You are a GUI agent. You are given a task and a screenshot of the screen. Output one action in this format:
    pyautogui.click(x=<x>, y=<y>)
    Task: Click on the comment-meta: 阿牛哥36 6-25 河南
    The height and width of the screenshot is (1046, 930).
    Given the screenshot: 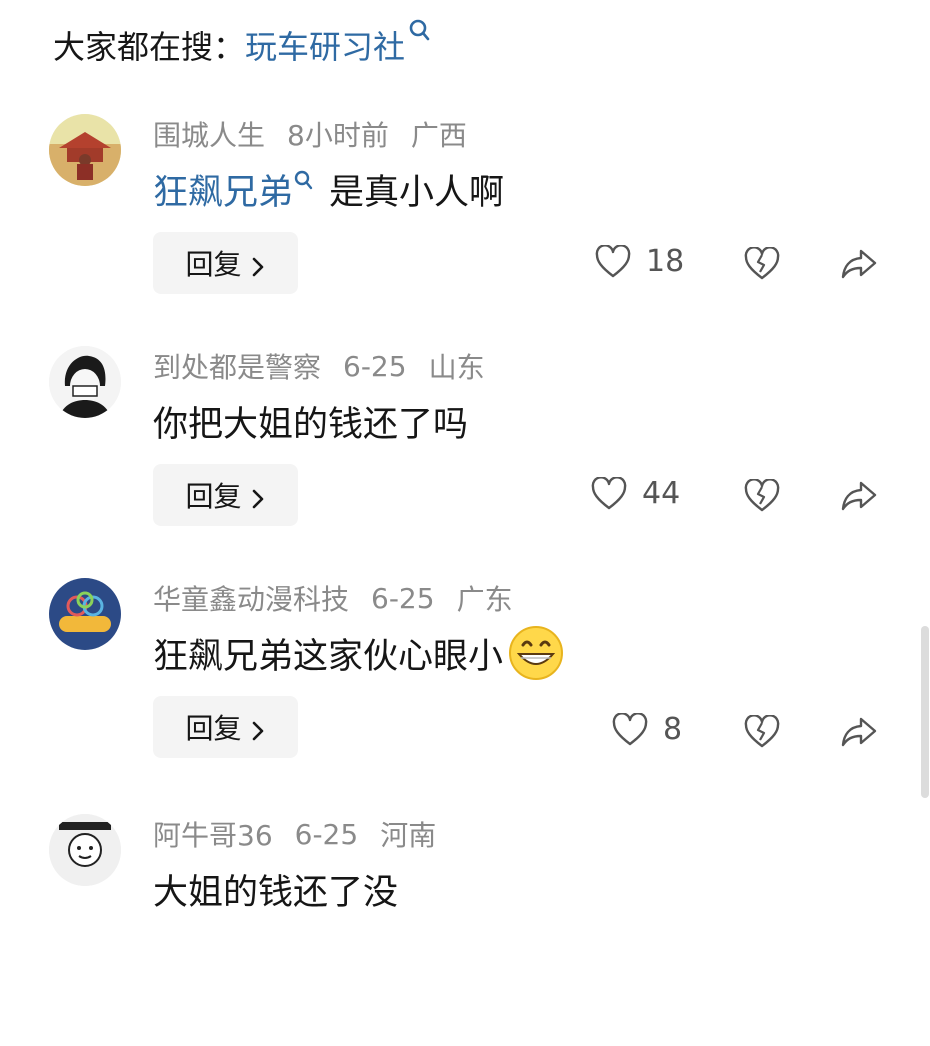 What is the action you would take?
    pyautogui.click(x=305, y=834)
    